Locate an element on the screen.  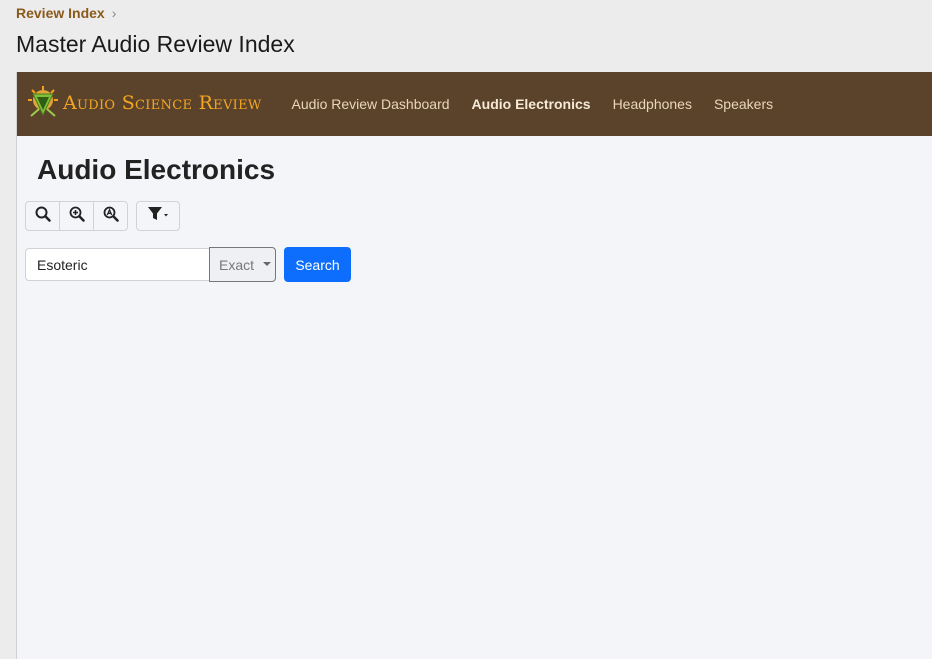
filter-dropdown-button is located at coordinates (158, 216).